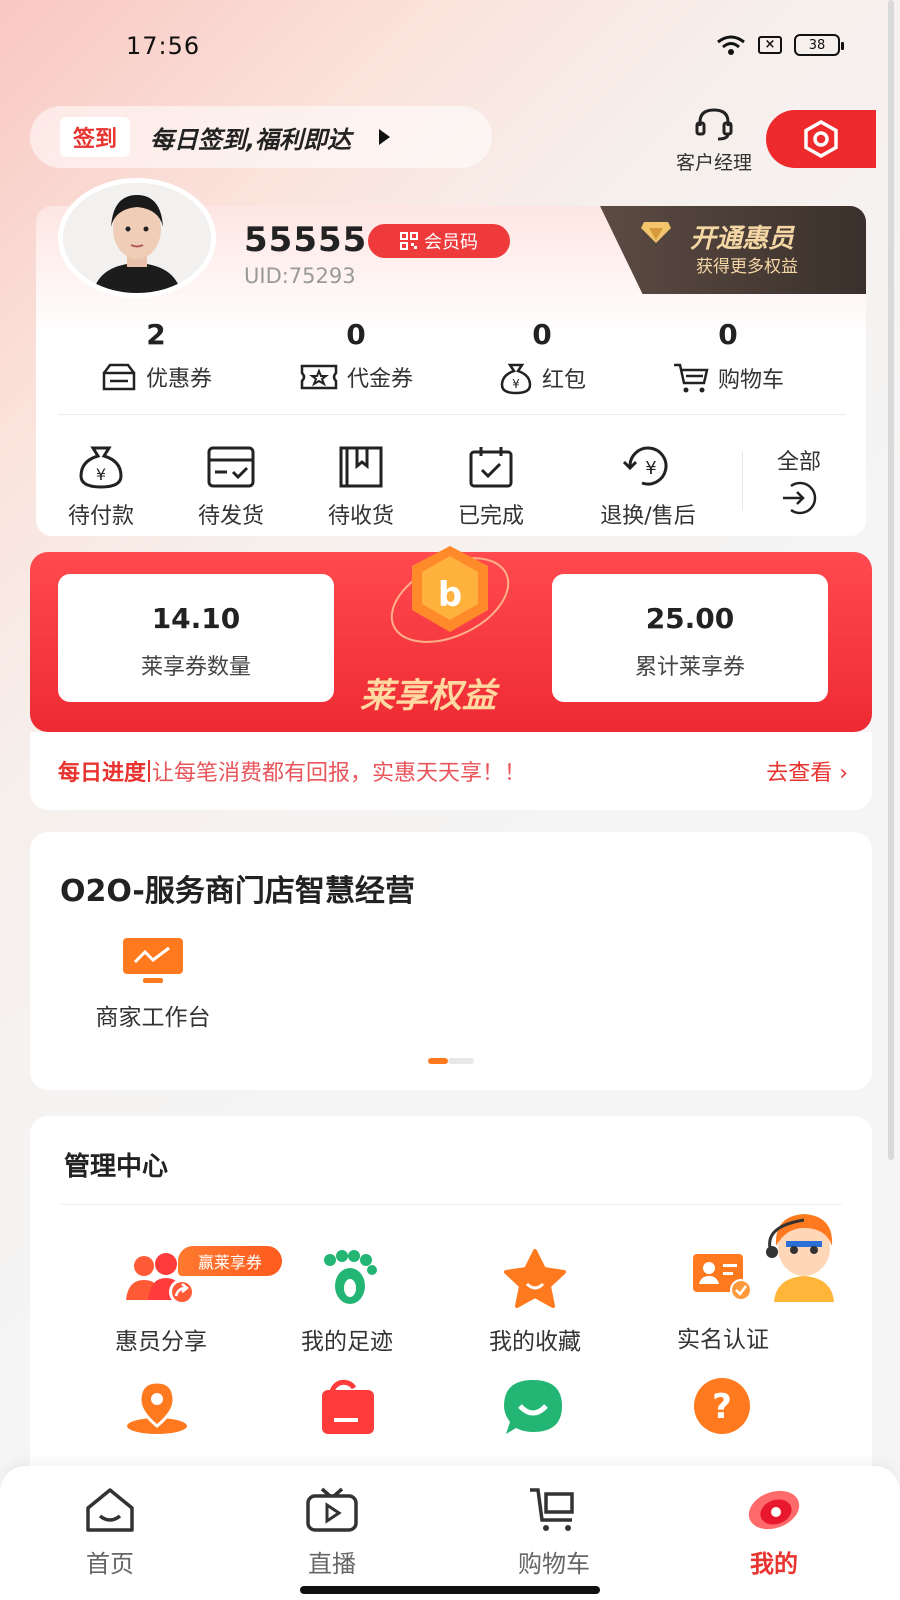 The height and width of the screenshot is (1600, 900). I want to click on merchant-workbench-button: 商家工作台, so click(153, 984).